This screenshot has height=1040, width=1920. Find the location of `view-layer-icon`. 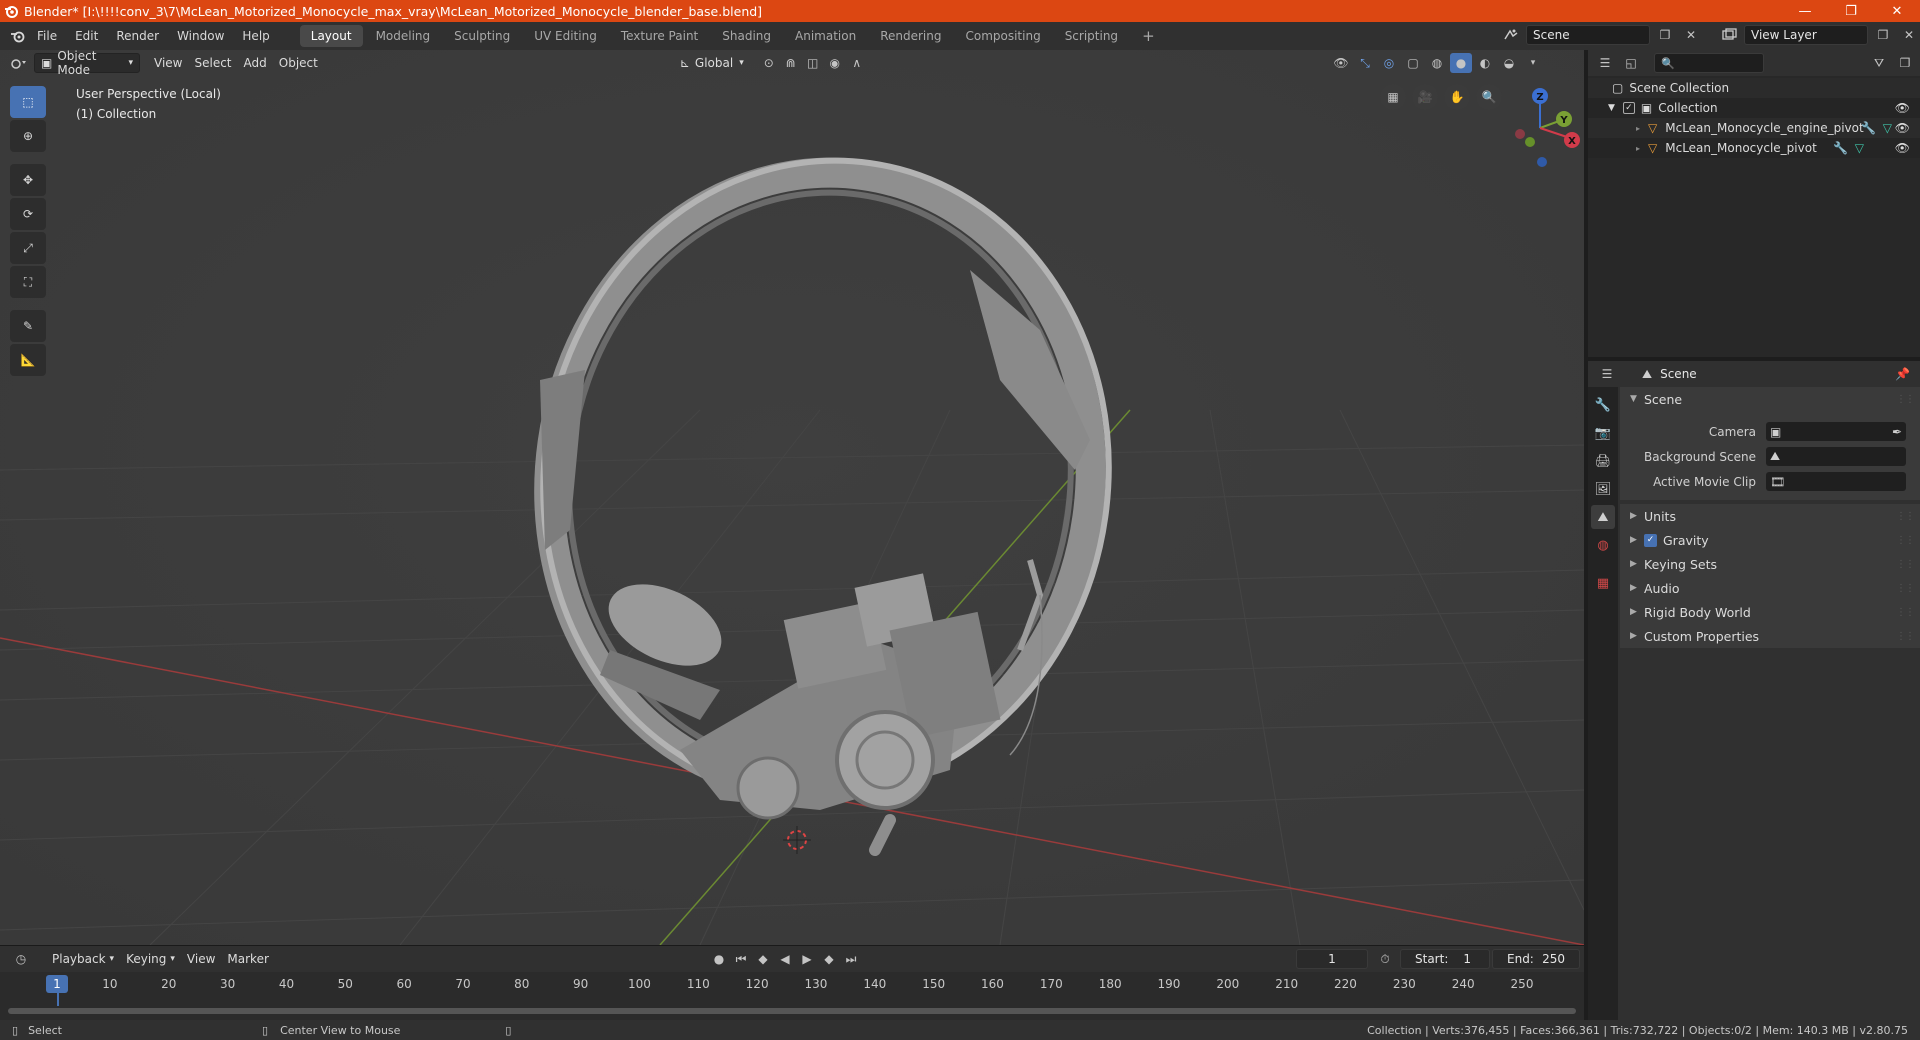

view-layer-icon is located at coordinates (1729, 35).